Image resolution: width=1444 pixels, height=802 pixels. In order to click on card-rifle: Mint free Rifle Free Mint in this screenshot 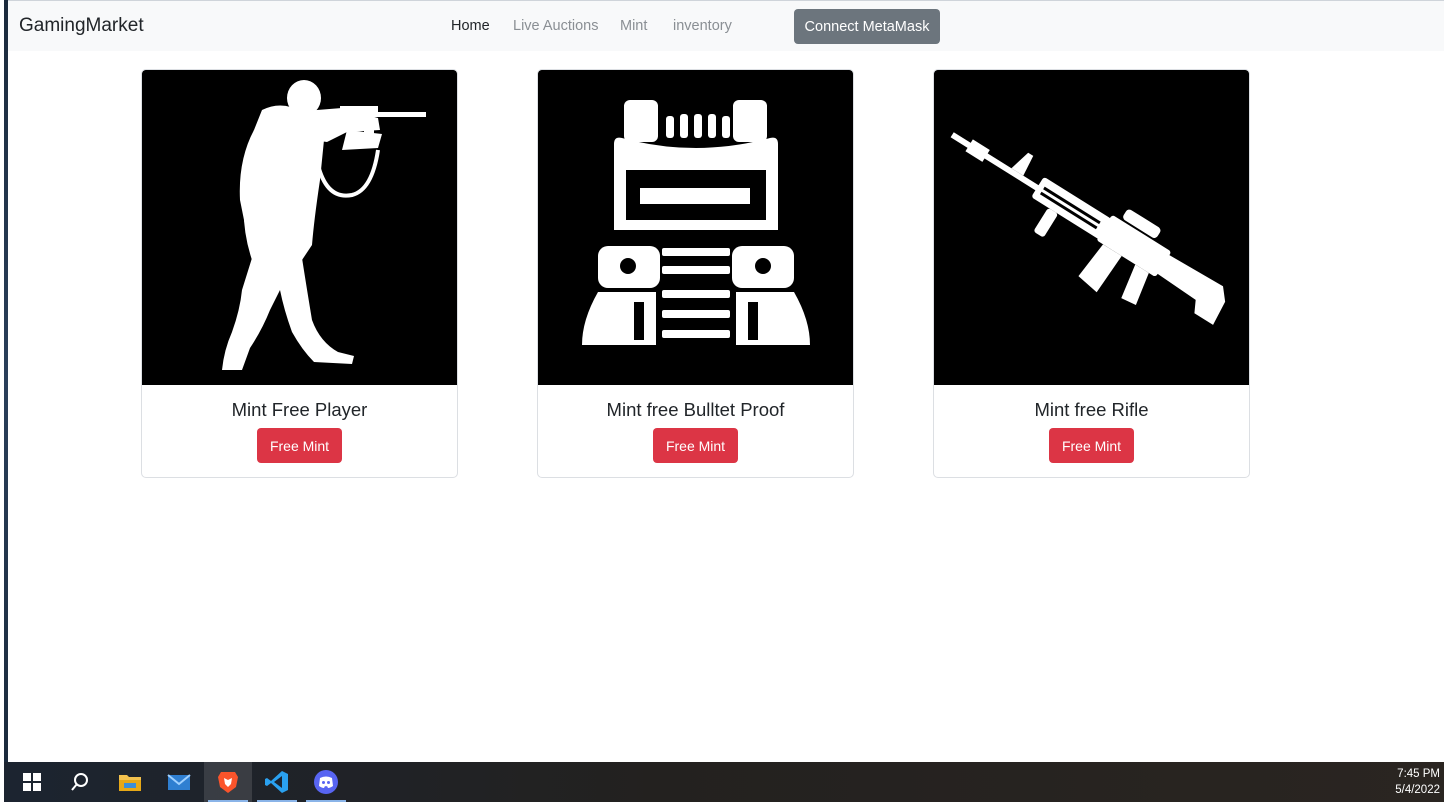, I will do `click(1091, 273)`.